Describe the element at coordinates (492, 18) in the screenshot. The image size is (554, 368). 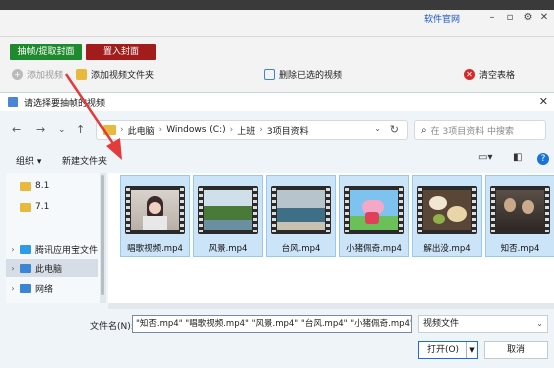
I see `minimize-icon: –` at that location.